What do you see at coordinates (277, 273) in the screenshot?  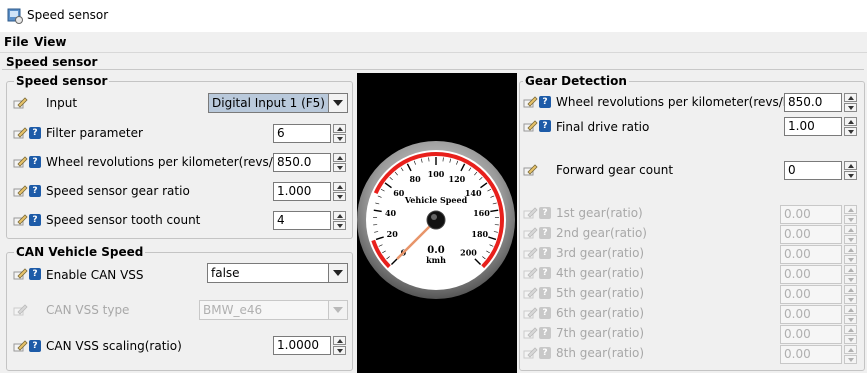 I see `enable-can-vss-select: false` at bounding box center [277, 273].